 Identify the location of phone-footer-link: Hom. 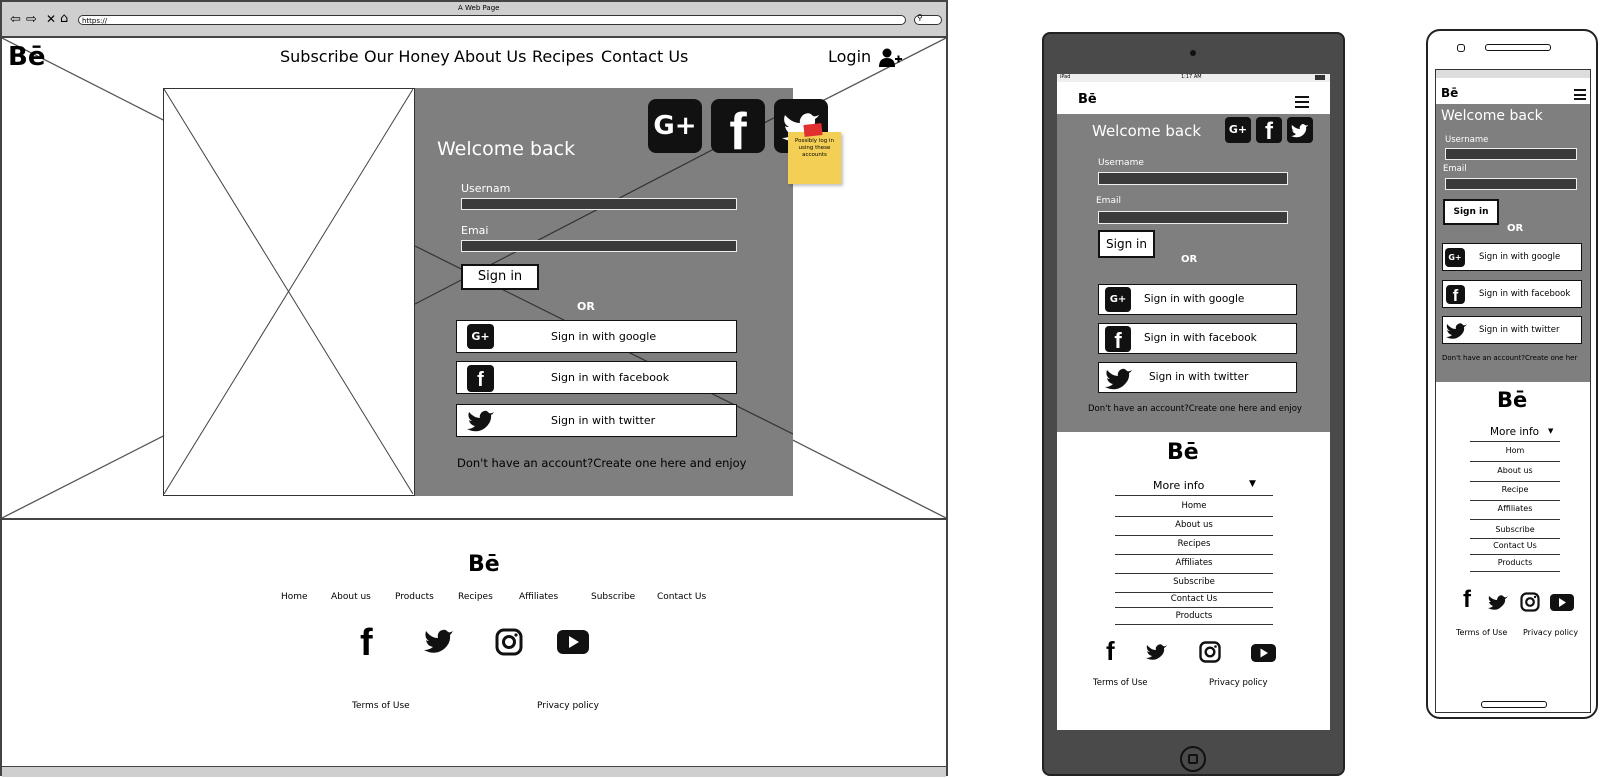
(1515, 453).